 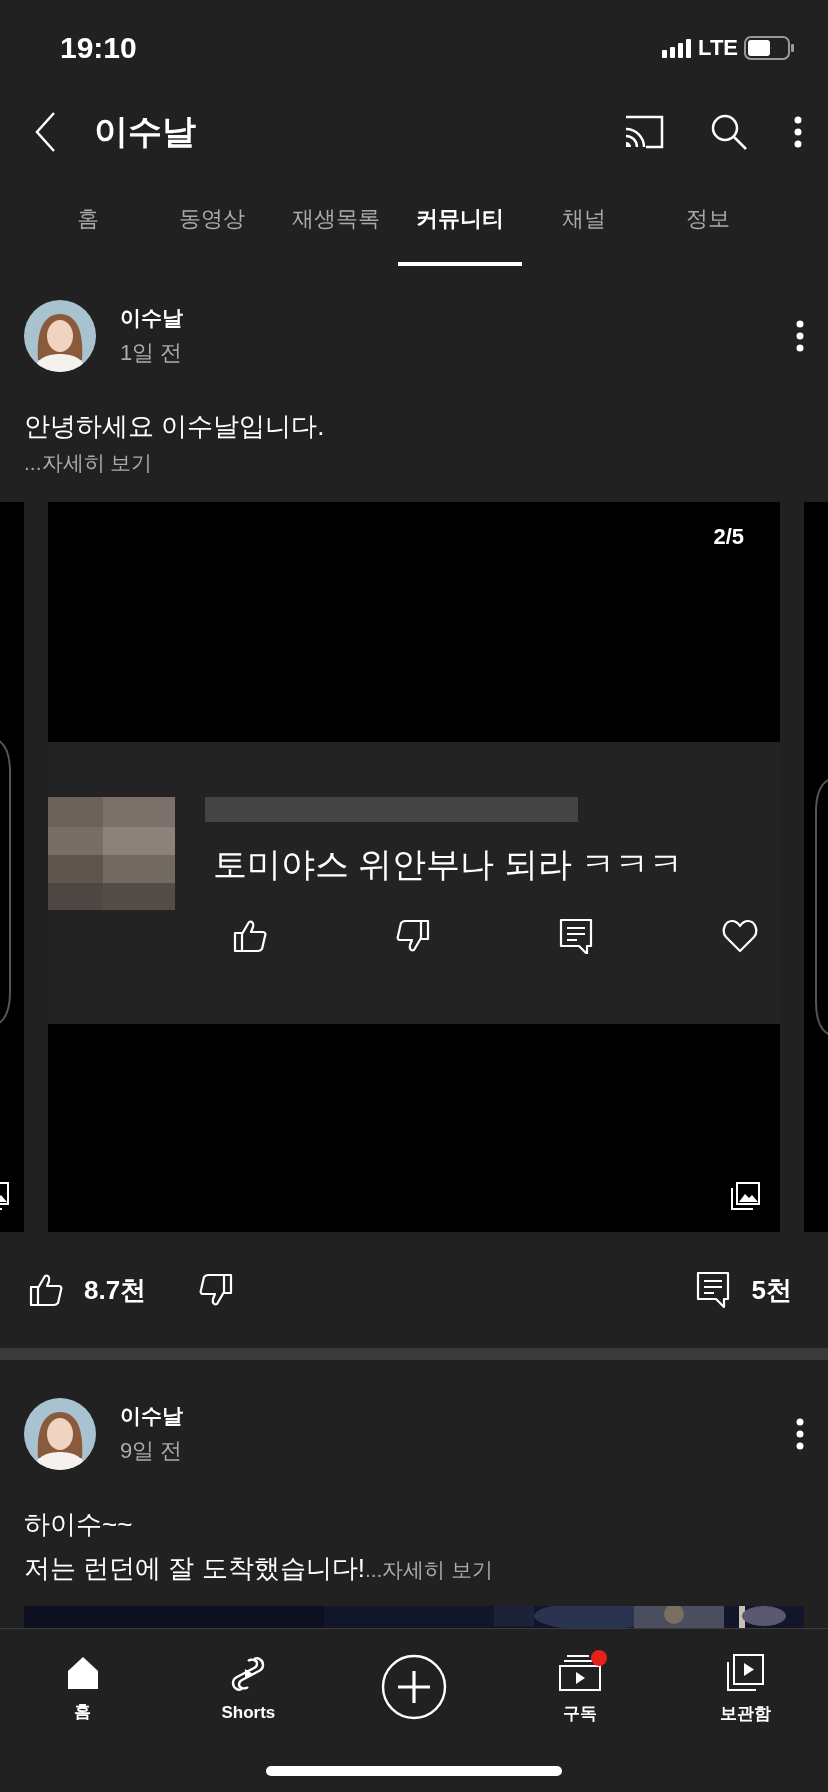 I want to click on home-icon, so click(x=82, y=1672).